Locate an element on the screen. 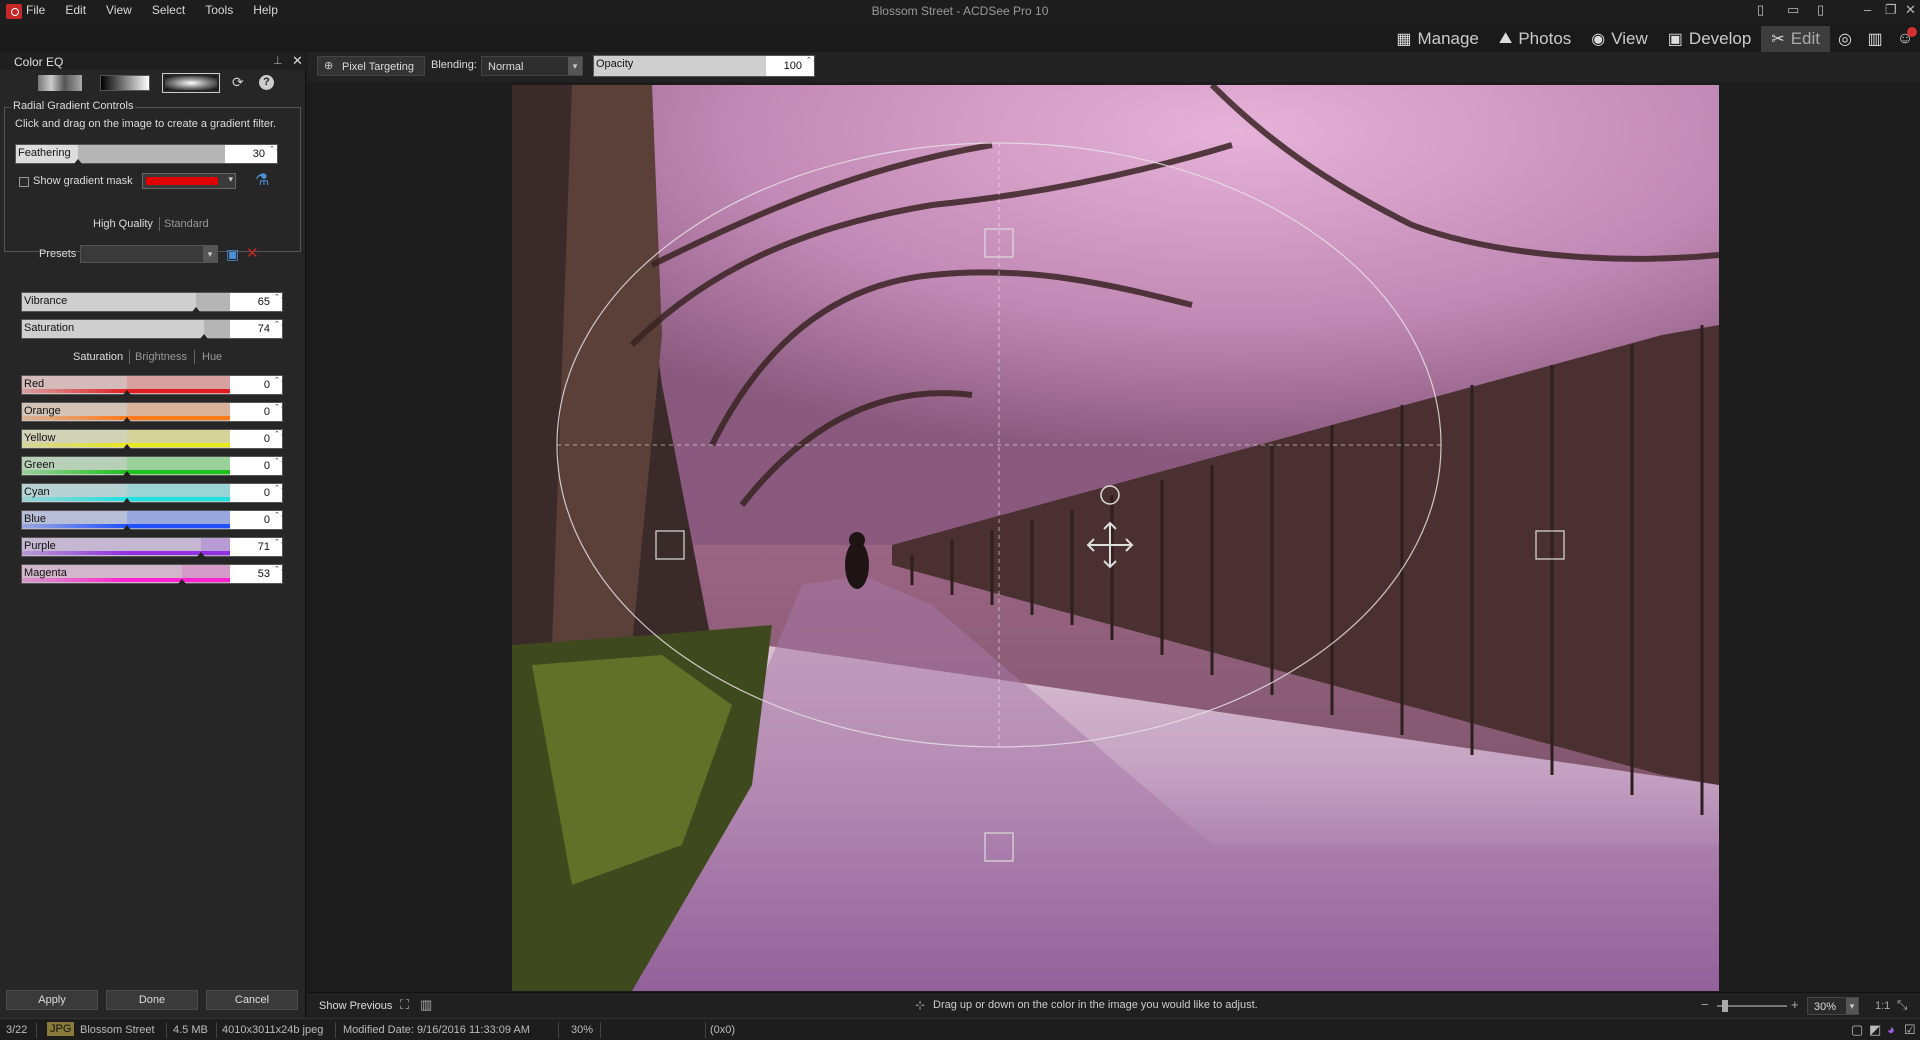 The image size is (1920, 1040). tab-brightness: Brightness is located at coordinates (161, 357).